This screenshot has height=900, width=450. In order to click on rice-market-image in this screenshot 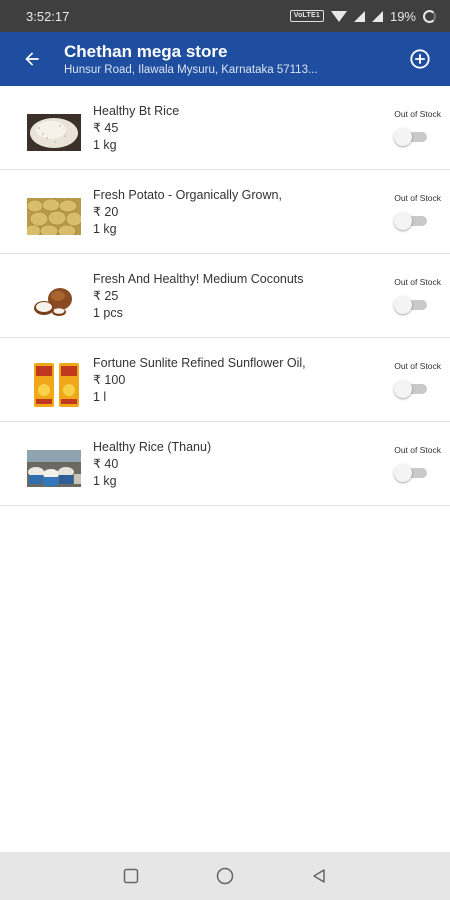, I will do `click(54, 468)`.